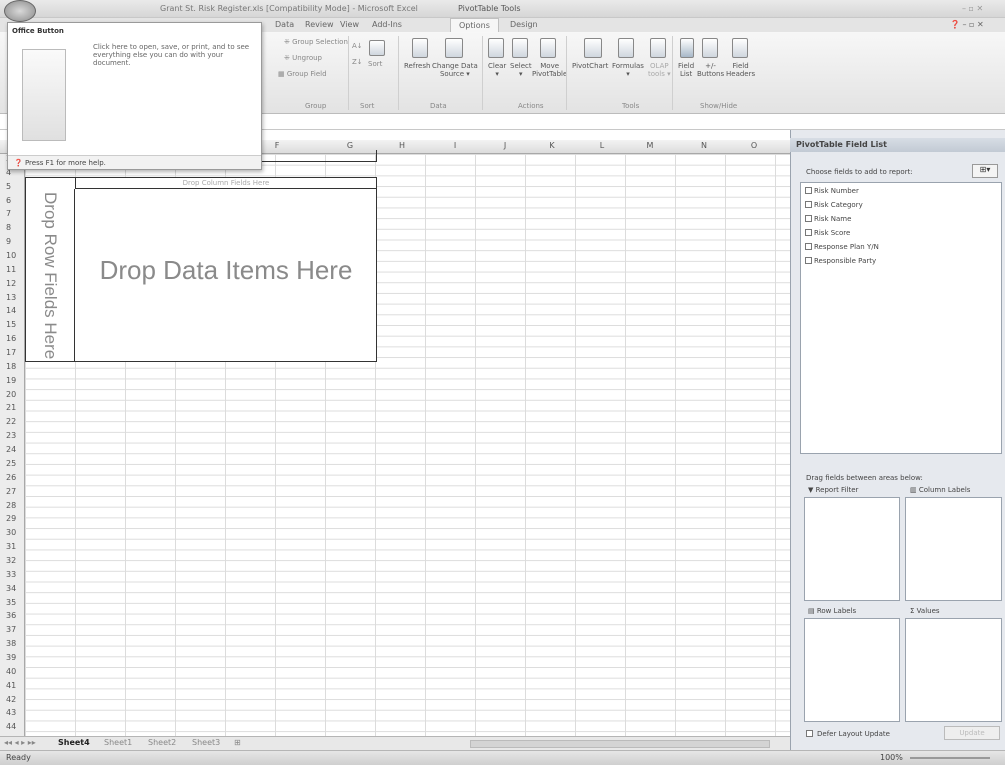 This screenshot has height=765, width=1005. Describe the element at coordinates (953, 549) in the screenshot. I see `column-labels-zone` at that location.